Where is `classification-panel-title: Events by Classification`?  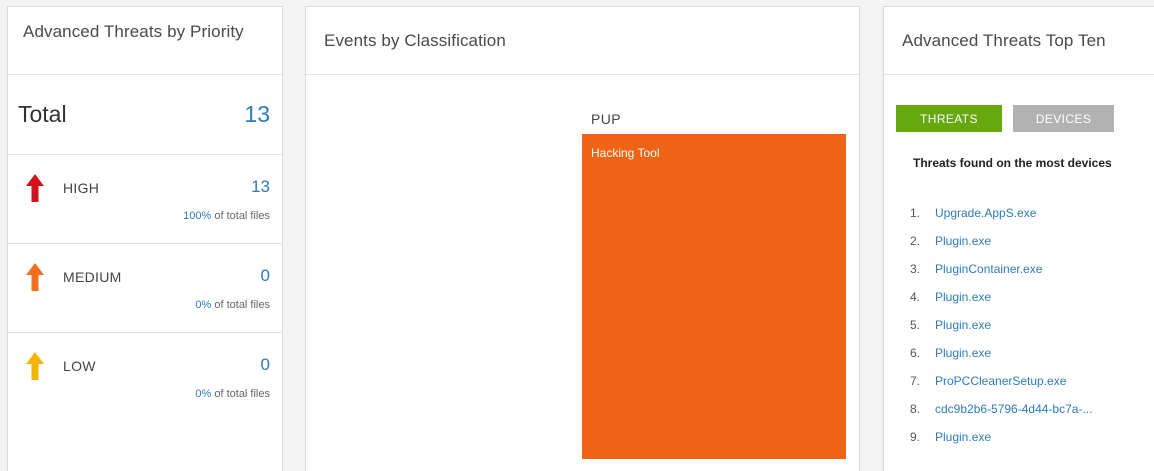
classification-panel-title: Events by Classification is located at coordinates (415, 40).